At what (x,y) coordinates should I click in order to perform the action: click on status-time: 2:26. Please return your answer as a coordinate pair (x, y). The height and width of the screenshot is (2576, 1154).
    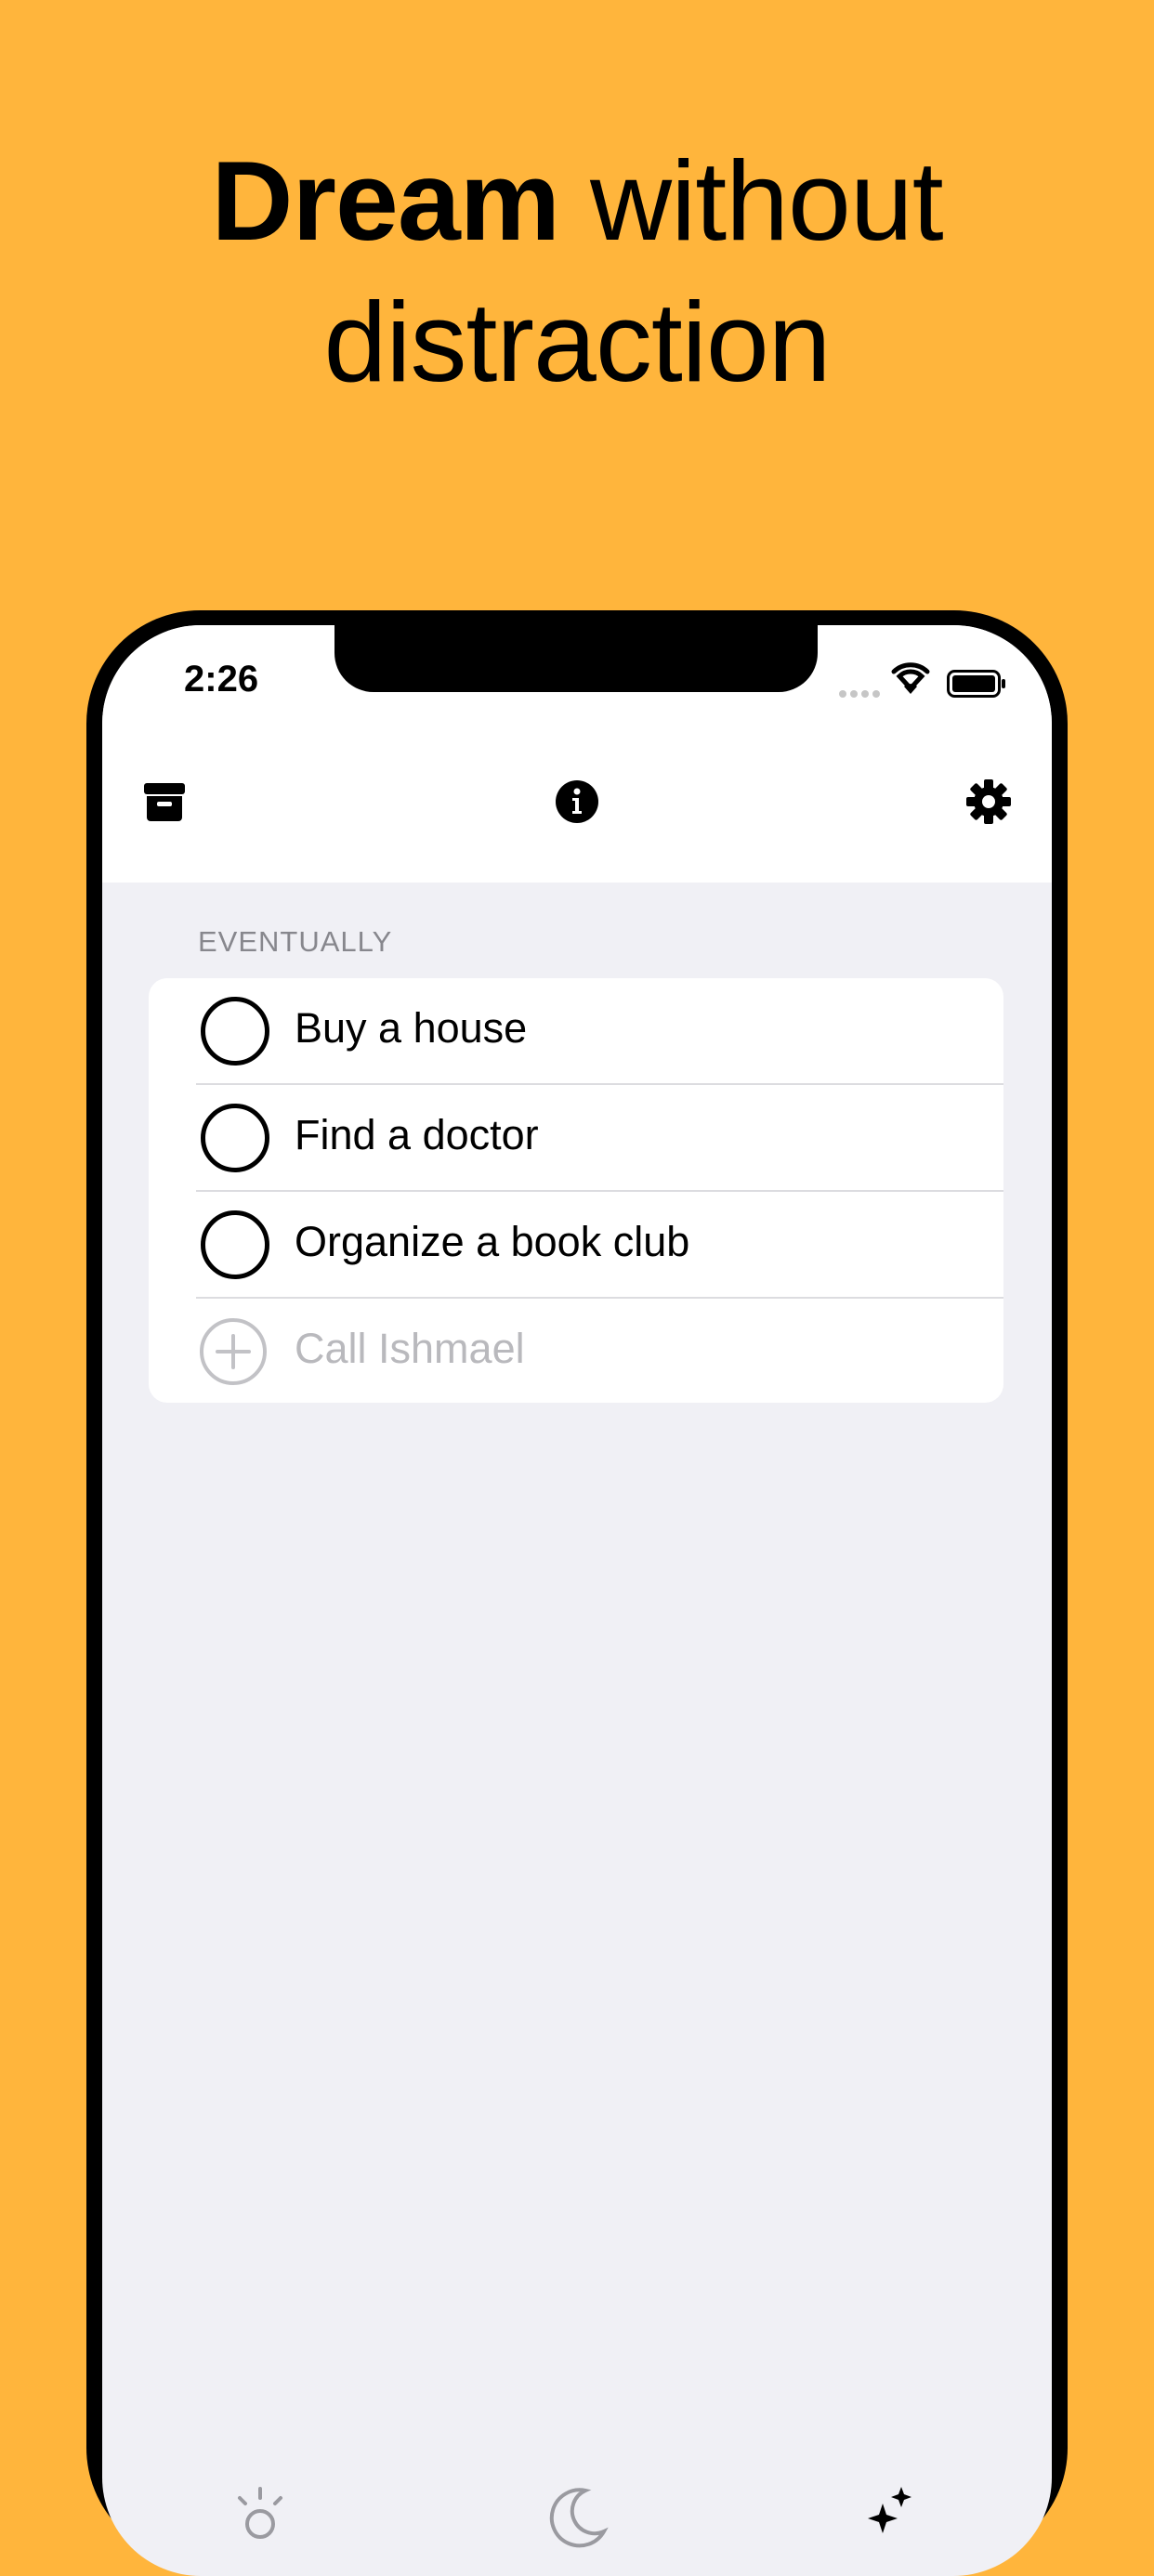
    Looking at the image, I should click on (221, 679).